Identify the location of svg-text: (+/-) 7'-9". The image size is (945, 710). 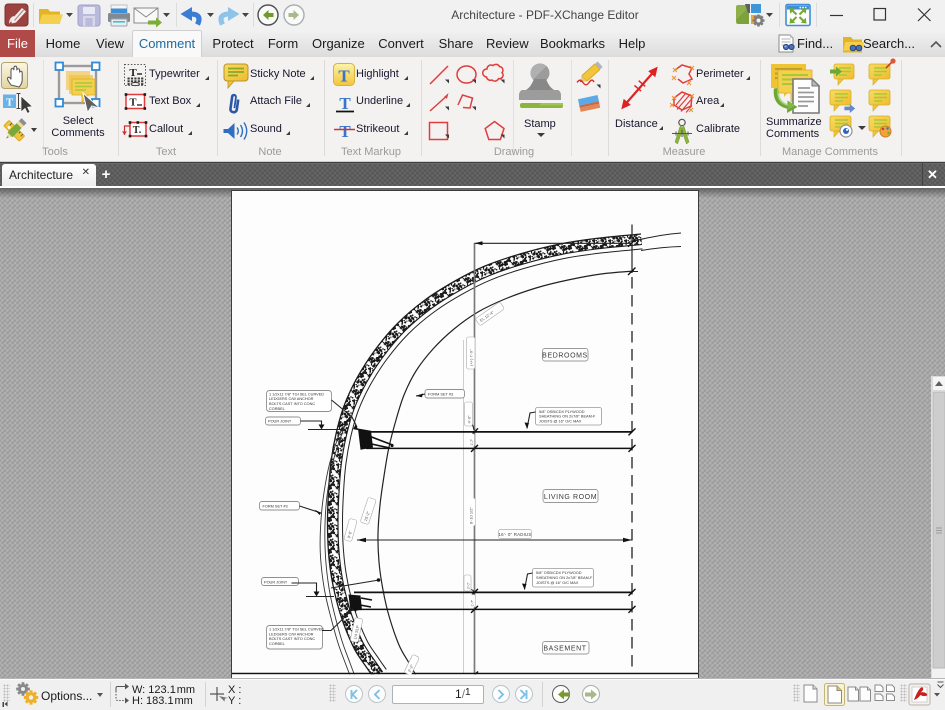
(471, 357).